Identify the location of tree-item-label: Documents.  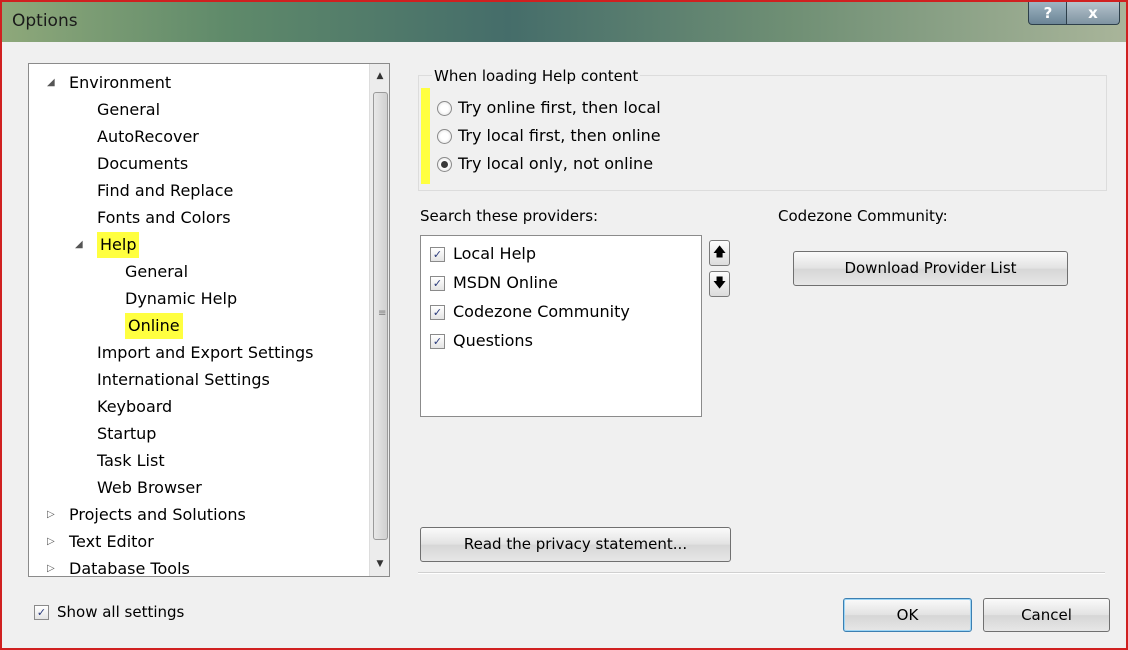
(143, 163).